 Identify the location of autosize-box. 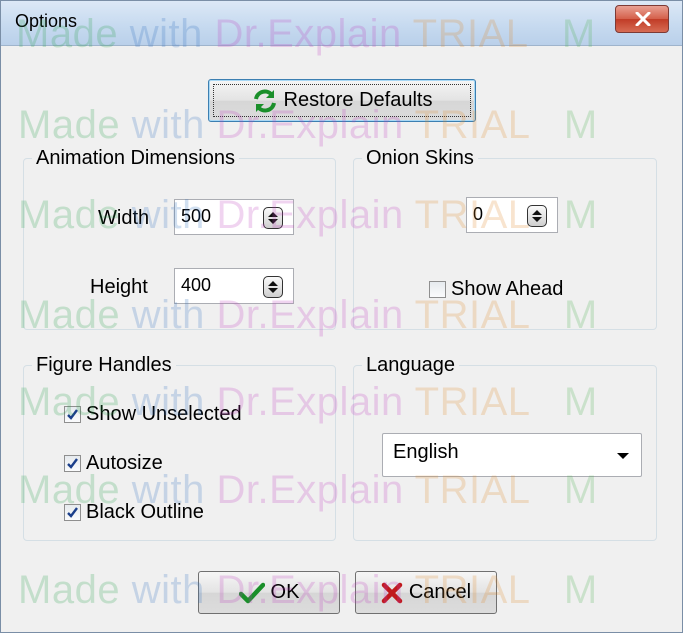
(72, 463).